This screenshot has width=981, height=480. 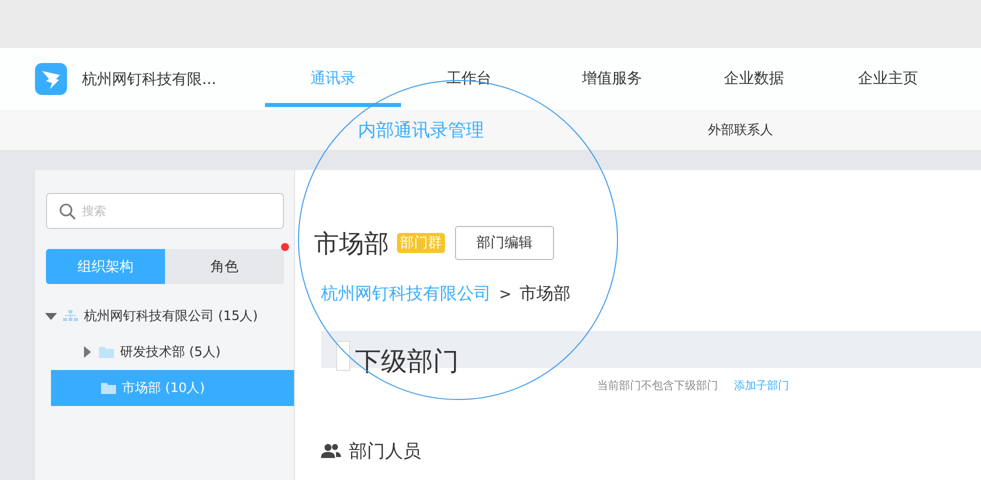 I want to click on caret-down-icon, so click(x=51, y=316).